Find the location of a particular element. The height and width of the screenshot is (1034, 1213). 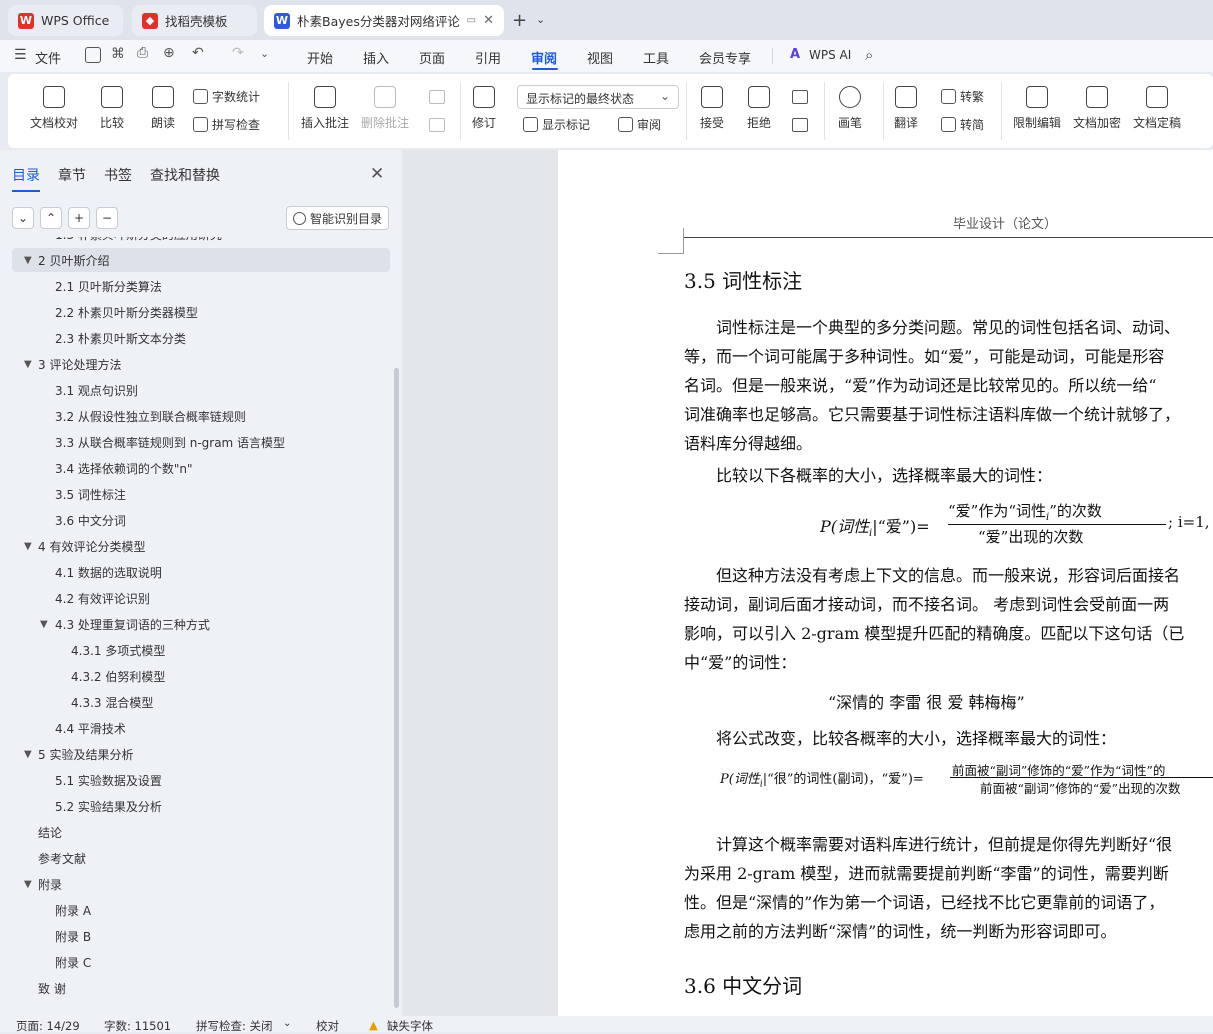

doc-check-button: 文档校对 is located at coordinates (54, 108).